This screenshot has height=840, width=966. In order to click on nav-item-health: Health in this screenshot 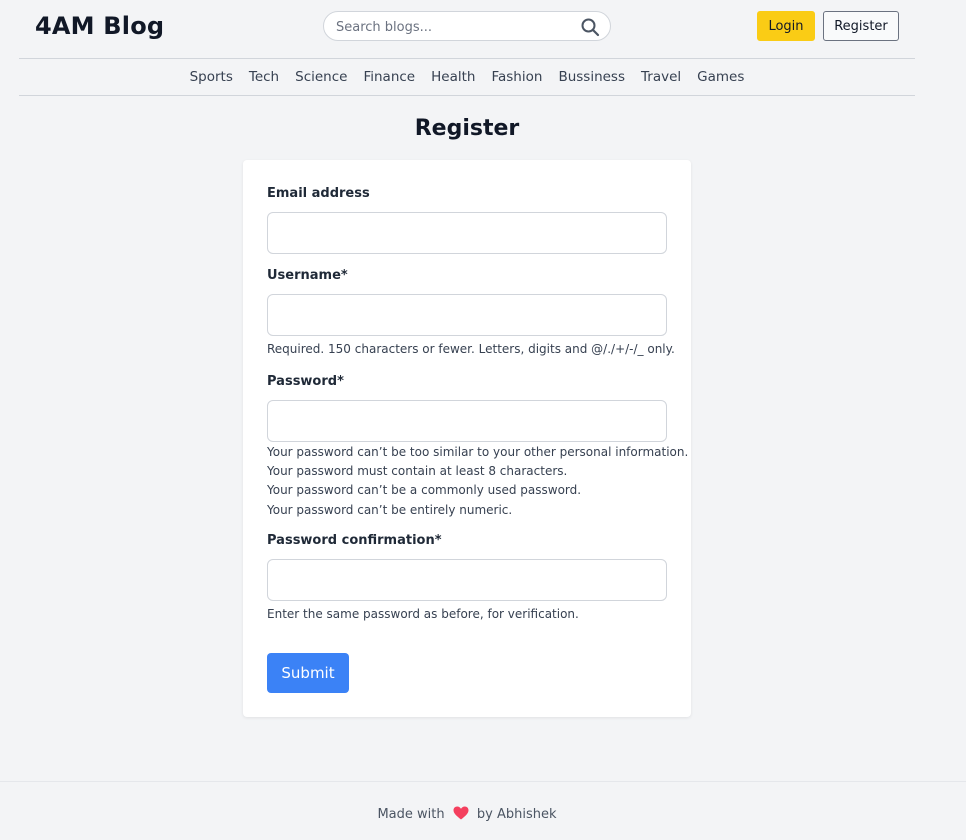, I will do `click(453, 77)`.